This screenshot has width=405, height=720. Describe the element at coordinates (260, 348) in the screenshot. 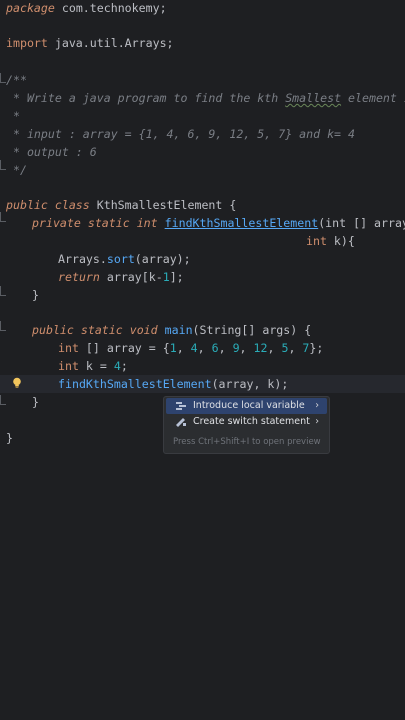

I see `array-value: 12` at that location.